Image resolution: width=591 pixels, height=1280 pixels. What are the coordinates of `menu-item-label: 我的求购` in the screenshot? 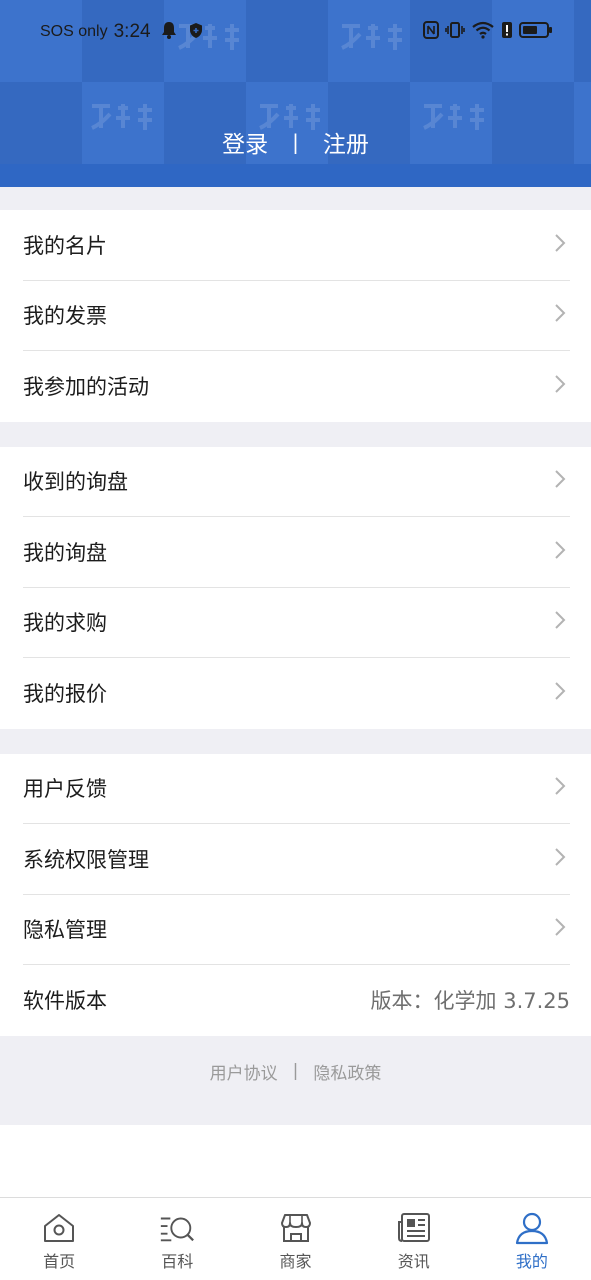 It's located at (65, 623).